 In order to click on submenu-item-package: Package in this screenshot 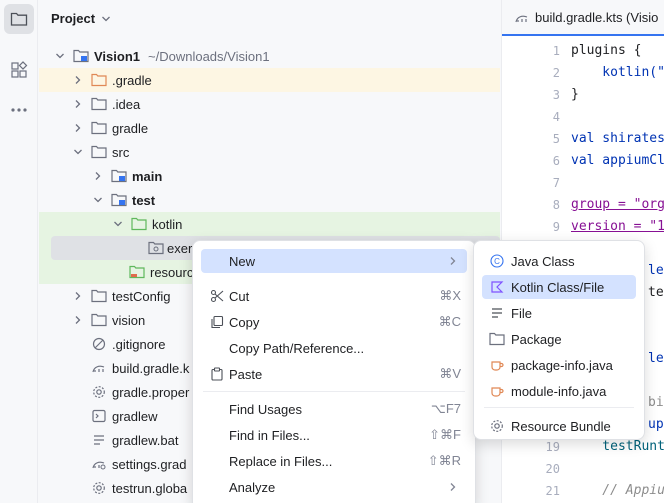, I will do `click(559, 339)`.